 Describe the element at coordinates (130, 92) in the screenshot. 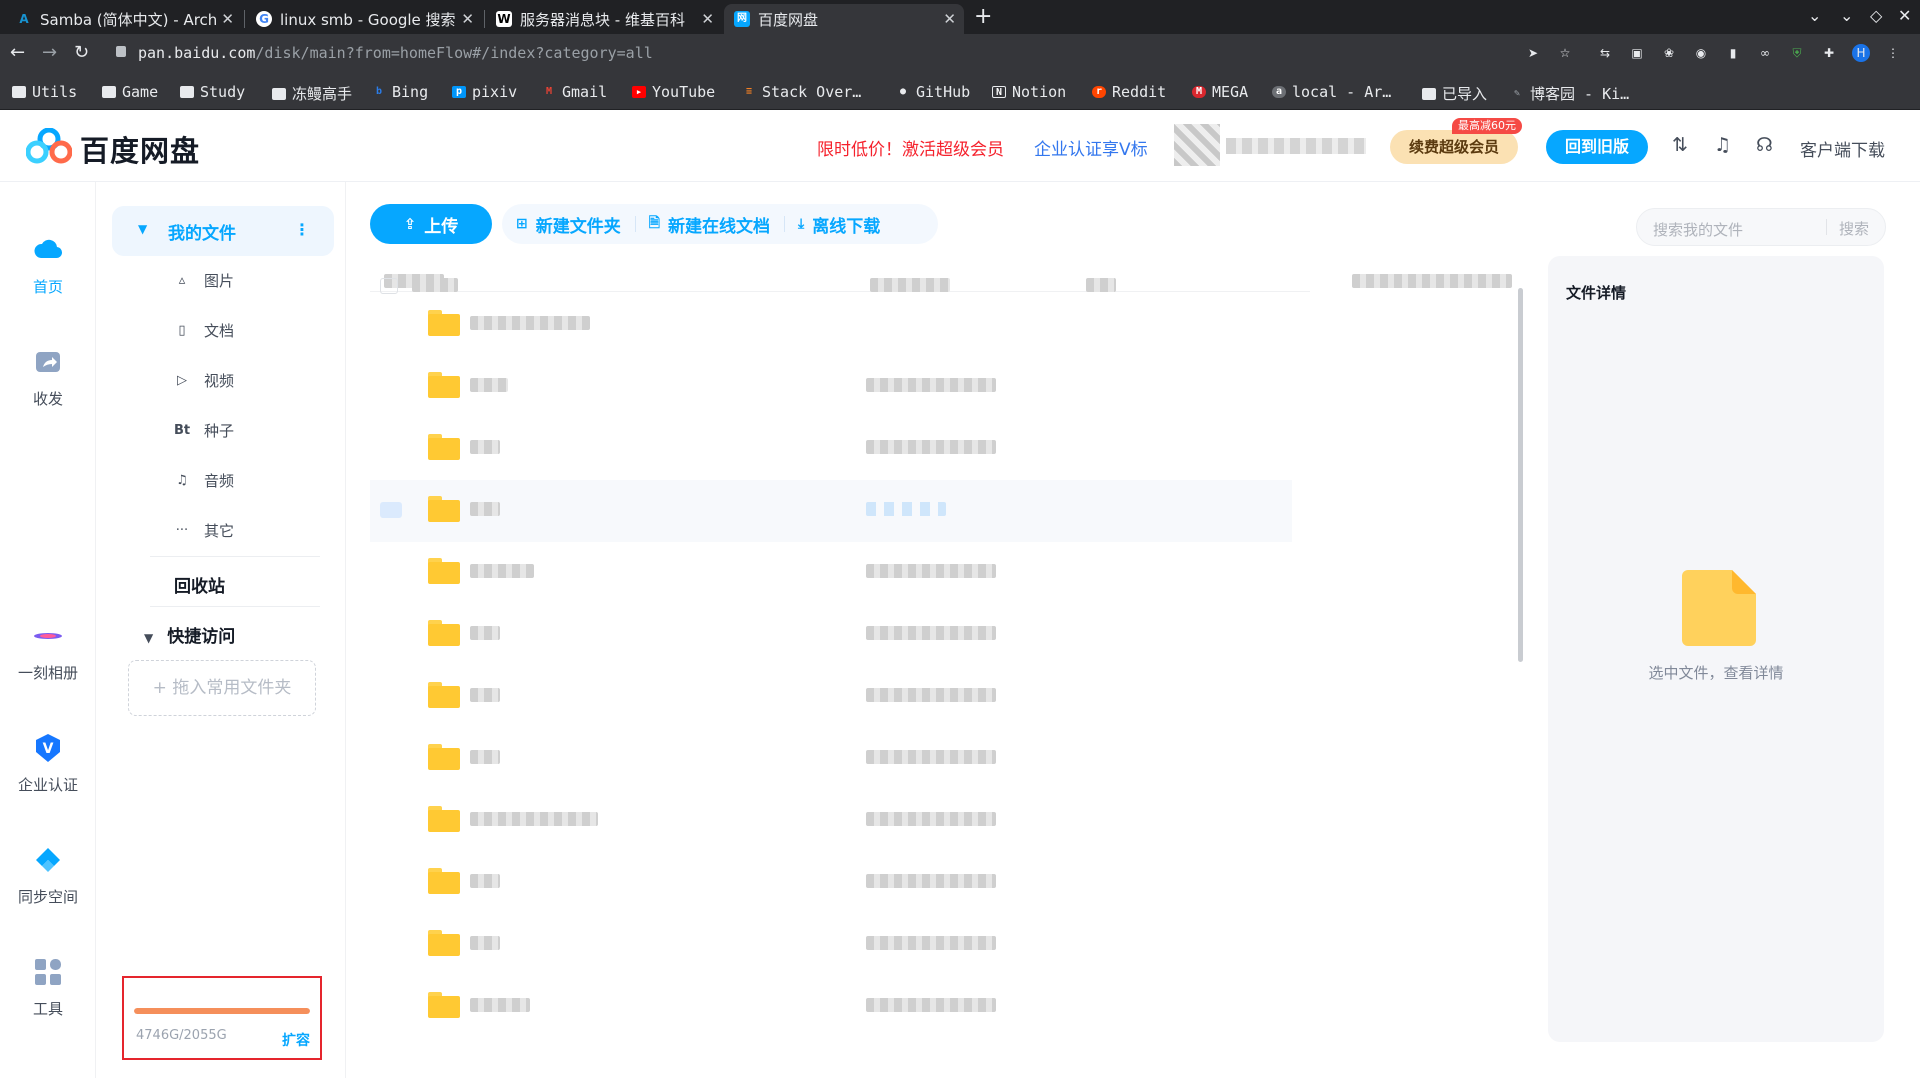

I see `bookmark-folder: Game` at that location.